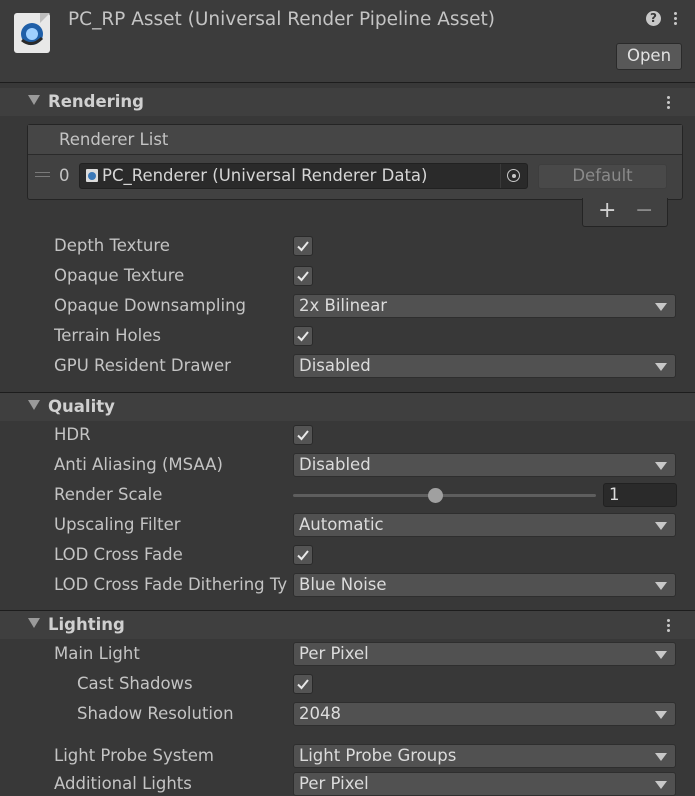 The height and width of the screenshot is (796, 695). I want to click on renderer-index: 0, so click(64, 175).